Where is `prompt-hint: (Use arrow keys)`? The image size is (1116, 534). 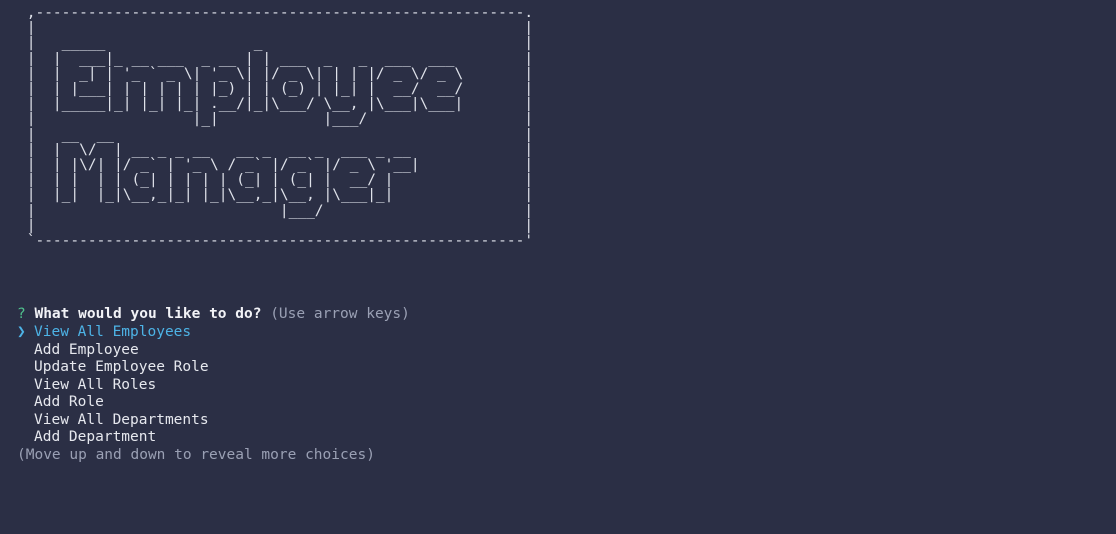
prompt-hint: (Use arrow keys) is located at coordinates (340, 314).